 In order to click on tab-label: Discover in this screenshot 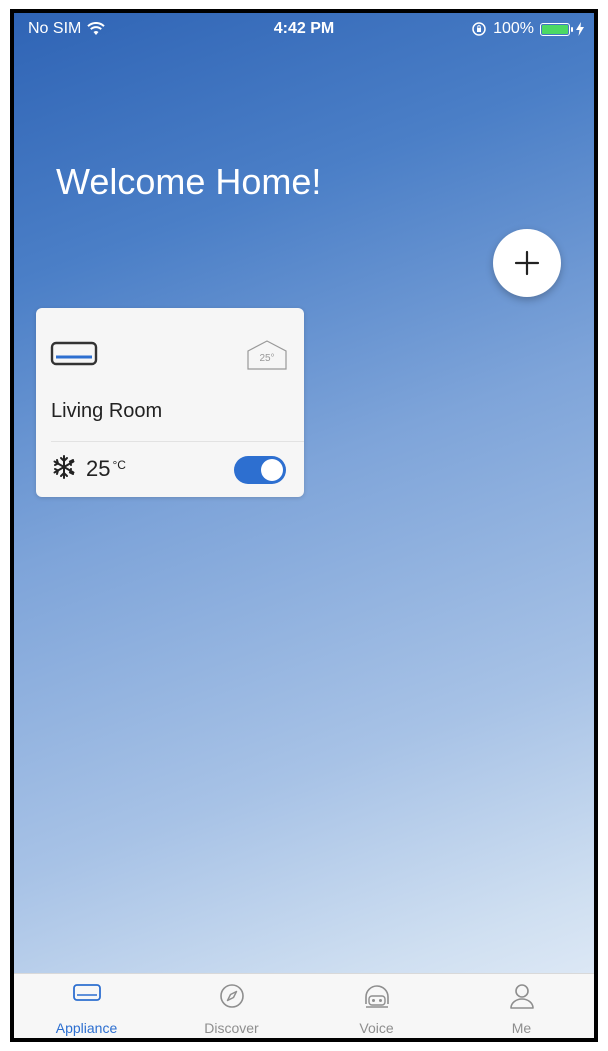, I will do `click(231, 1028)`.